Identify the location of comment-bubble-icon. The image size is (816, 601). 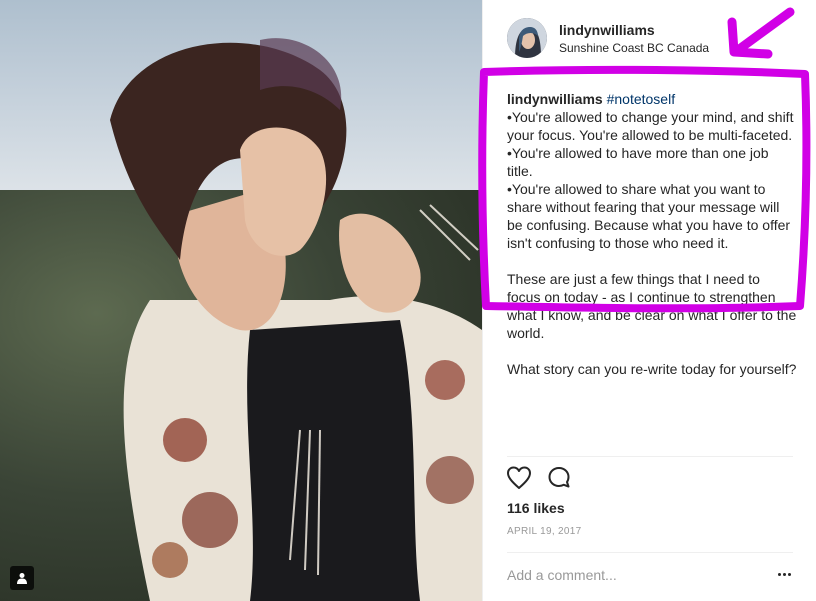
(559, 478).